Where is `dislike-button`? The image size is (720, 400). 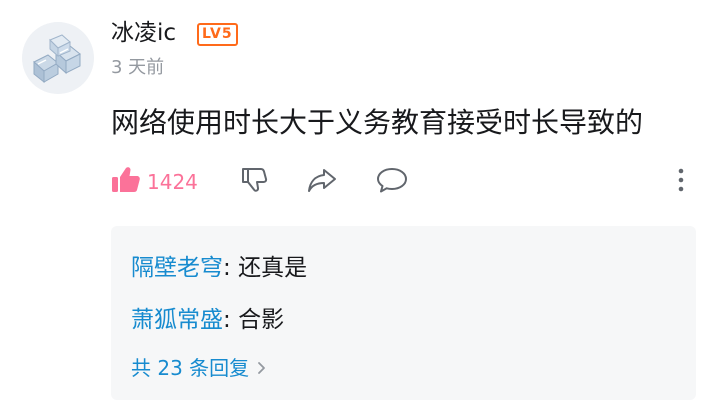 dislike-button is located at coordinates (254, 182).